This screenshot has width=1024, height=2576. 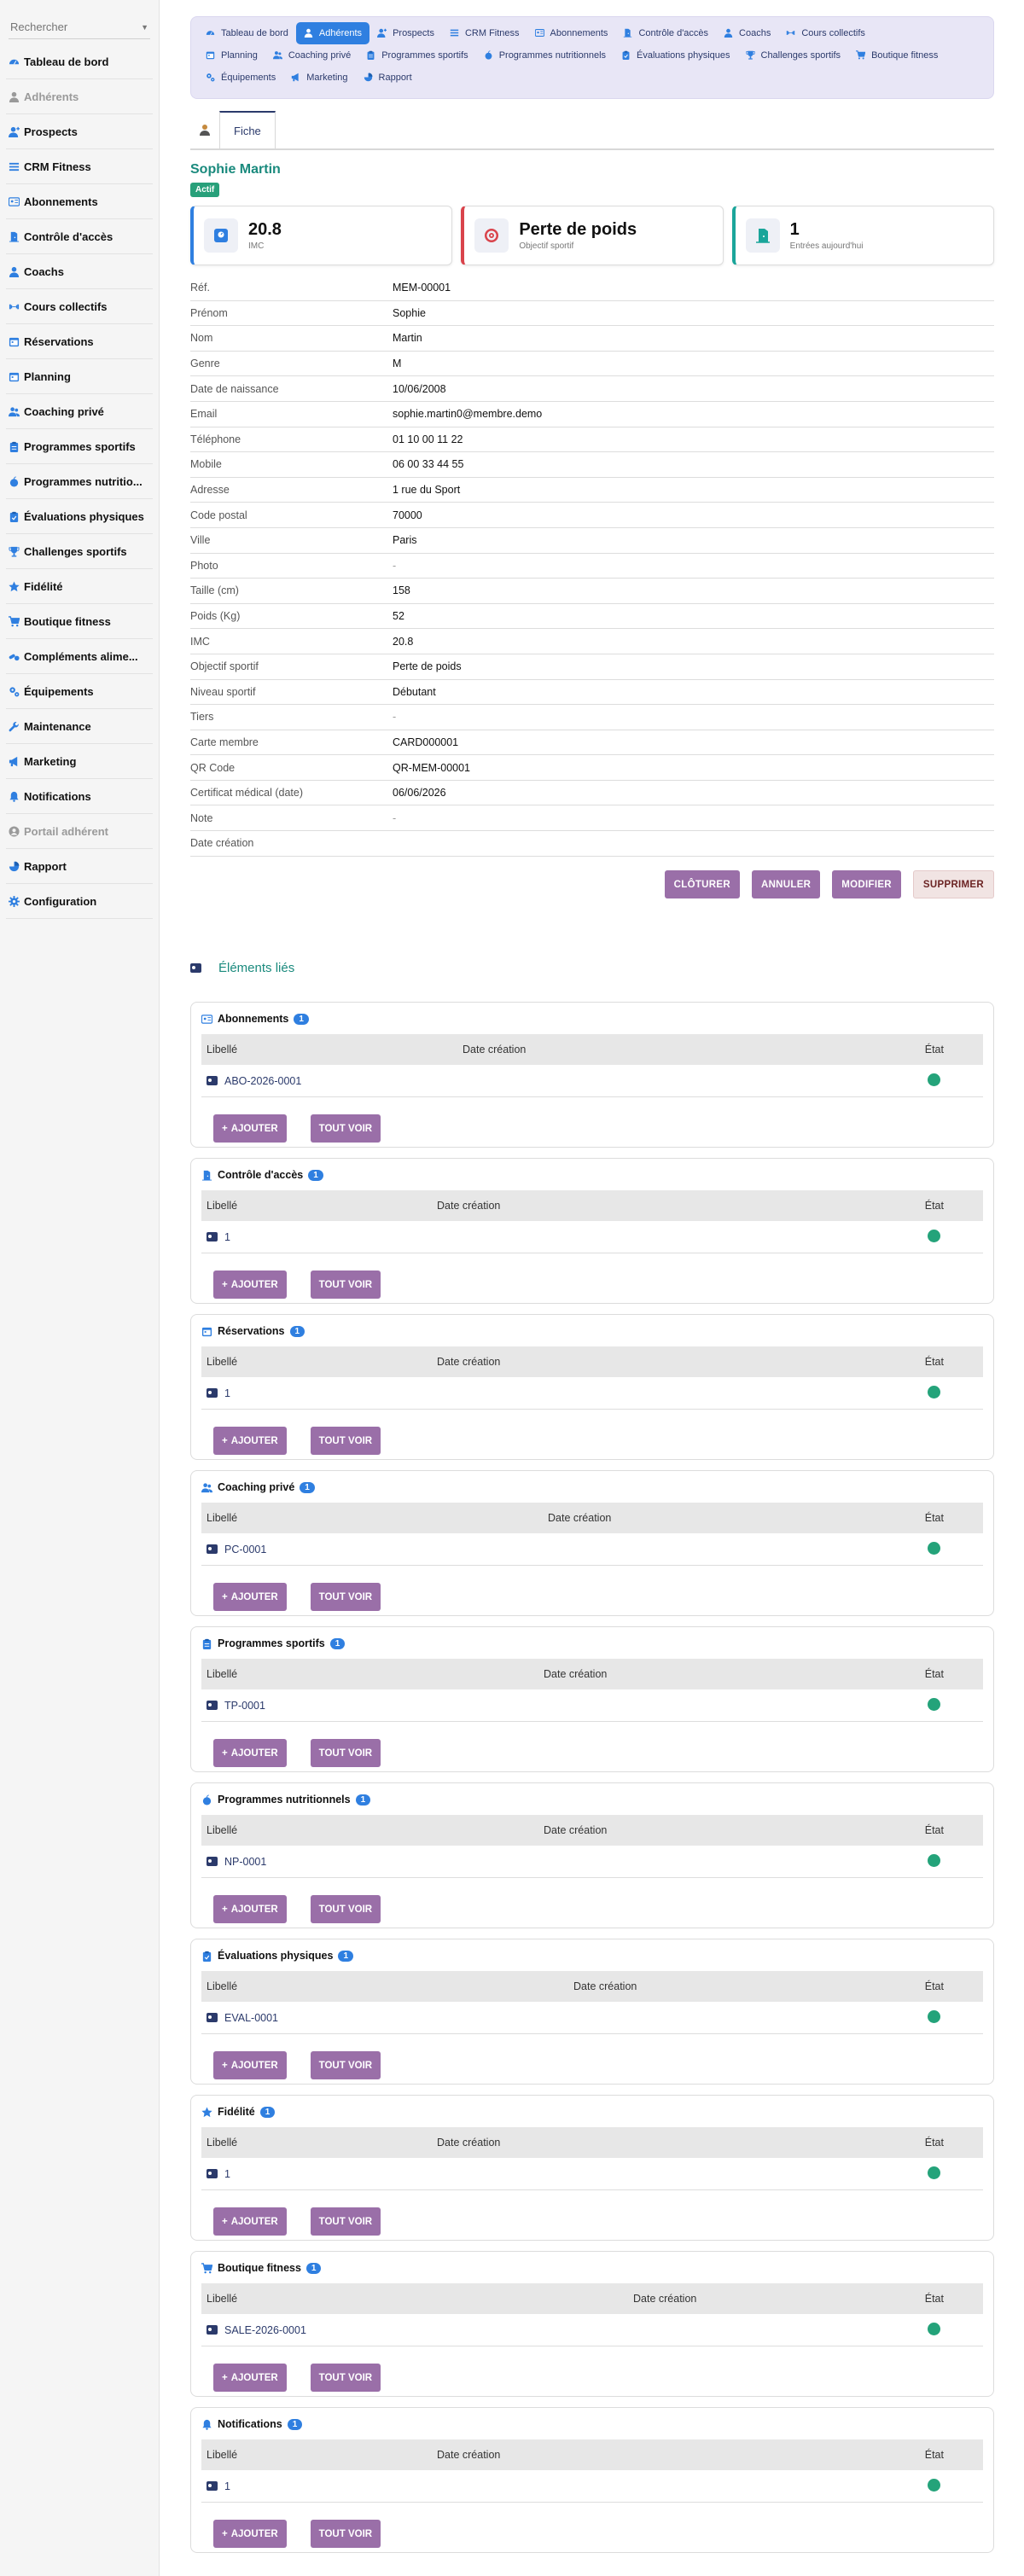 I want to click on top-nav-item-row3-2: Rapport, so click(x=388, y=78).